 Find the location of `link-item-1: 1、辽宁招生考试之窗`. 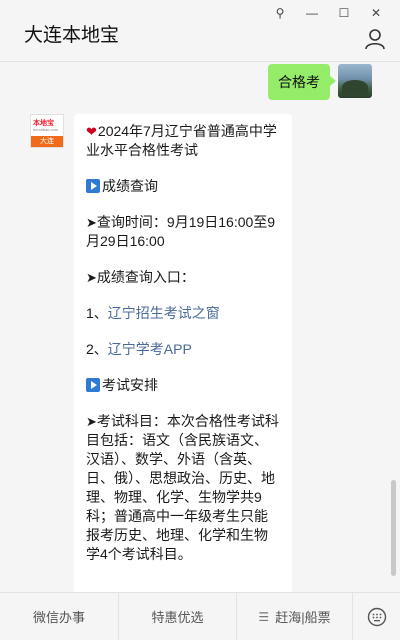

link-item-1: 1、辽宁招生考试之窗 is located at coordinates (153, 313).